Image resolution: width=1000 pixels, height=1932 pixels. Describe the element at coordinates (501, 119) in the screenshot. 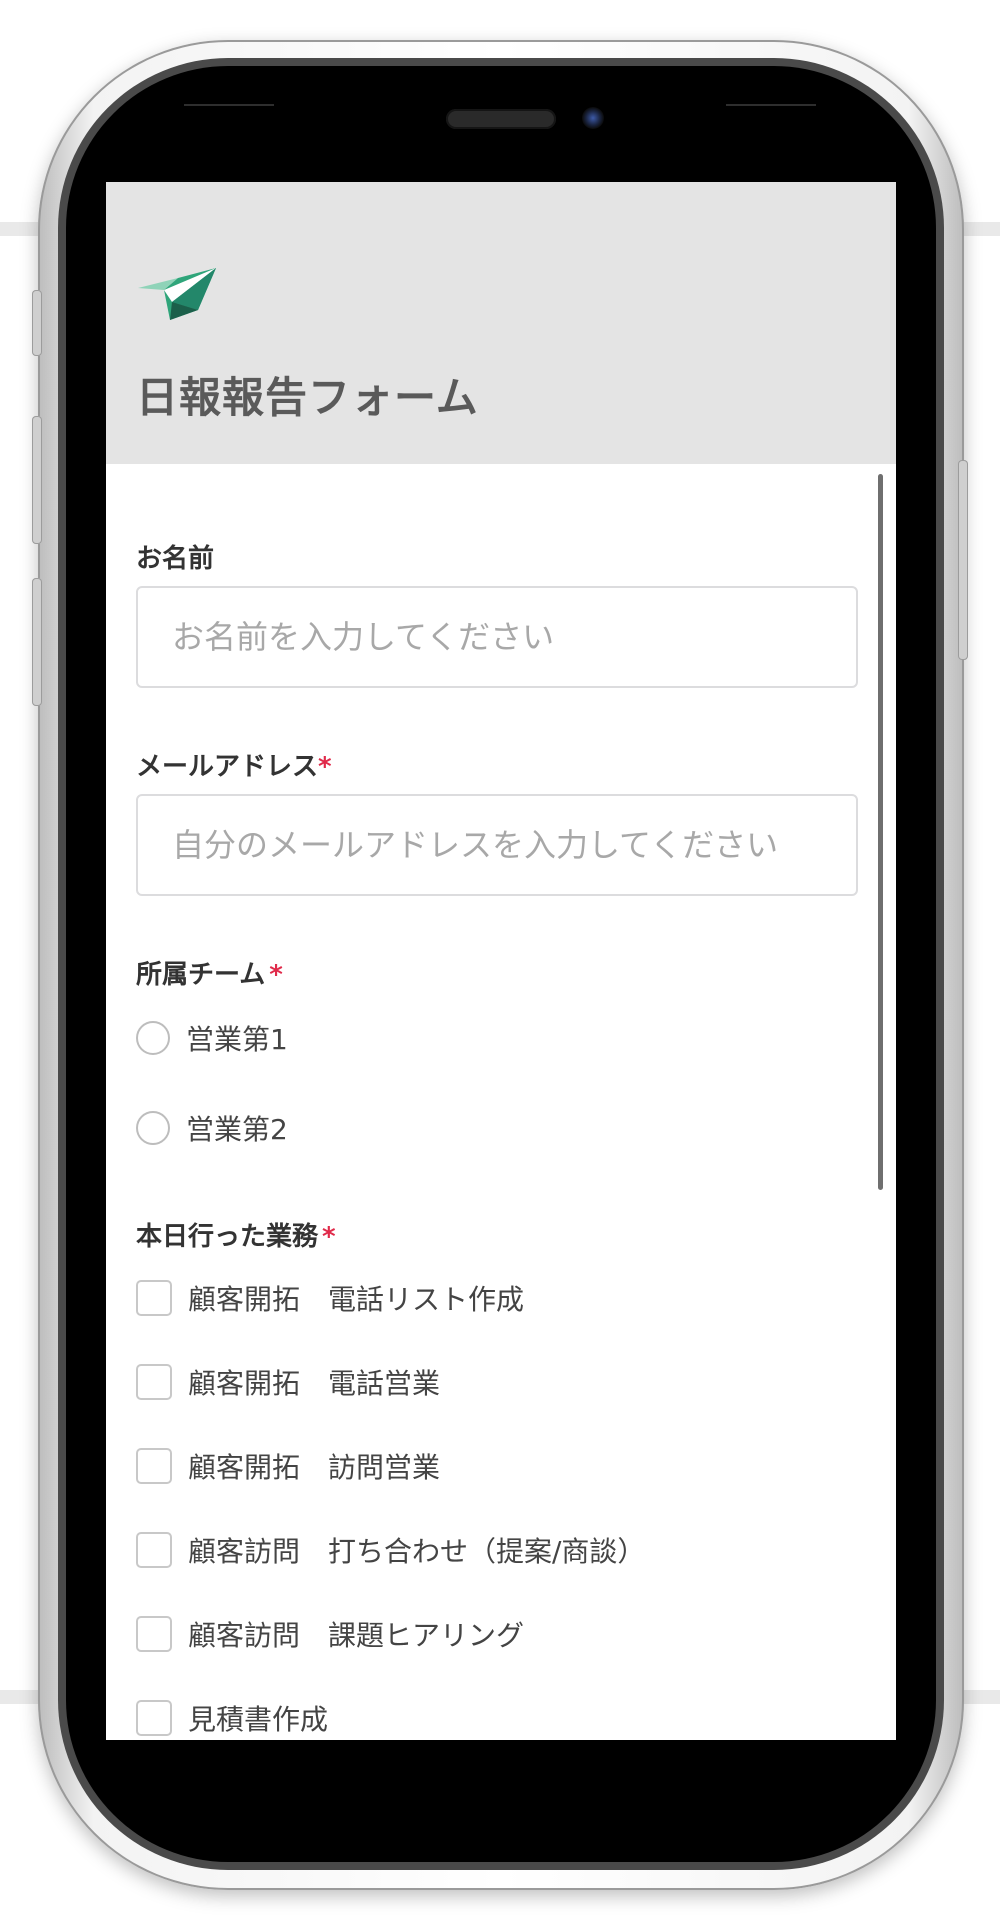

I see `speaker-grille` at that location.